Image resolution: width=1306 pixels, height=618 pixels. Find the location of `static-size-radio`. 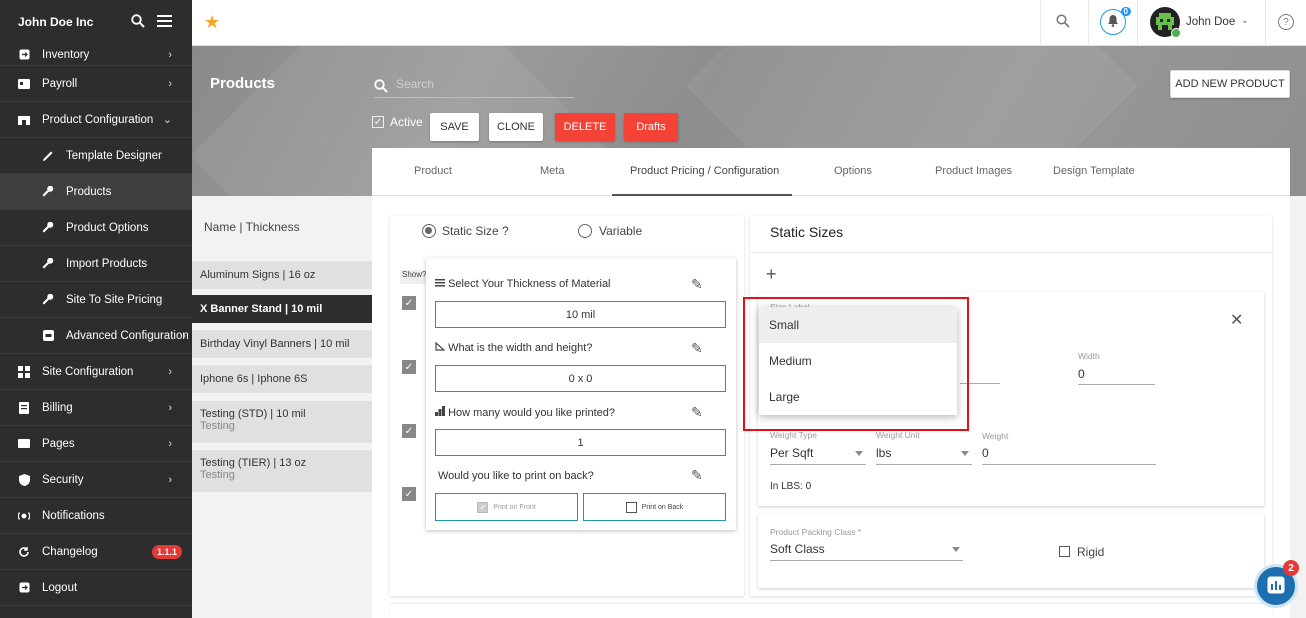

static-size-radio is located at coordinates (429, 231).